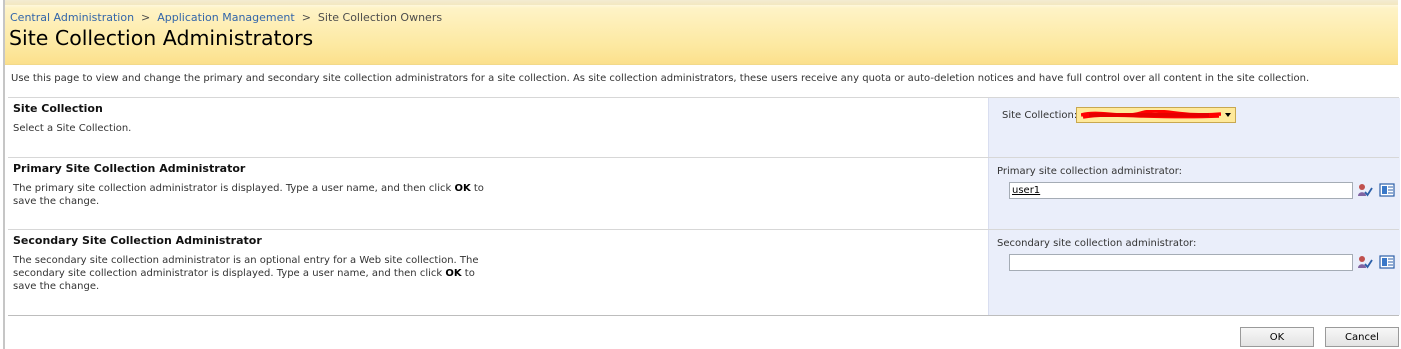  I want to click on resolved-user: user1, so click(1026, 190).